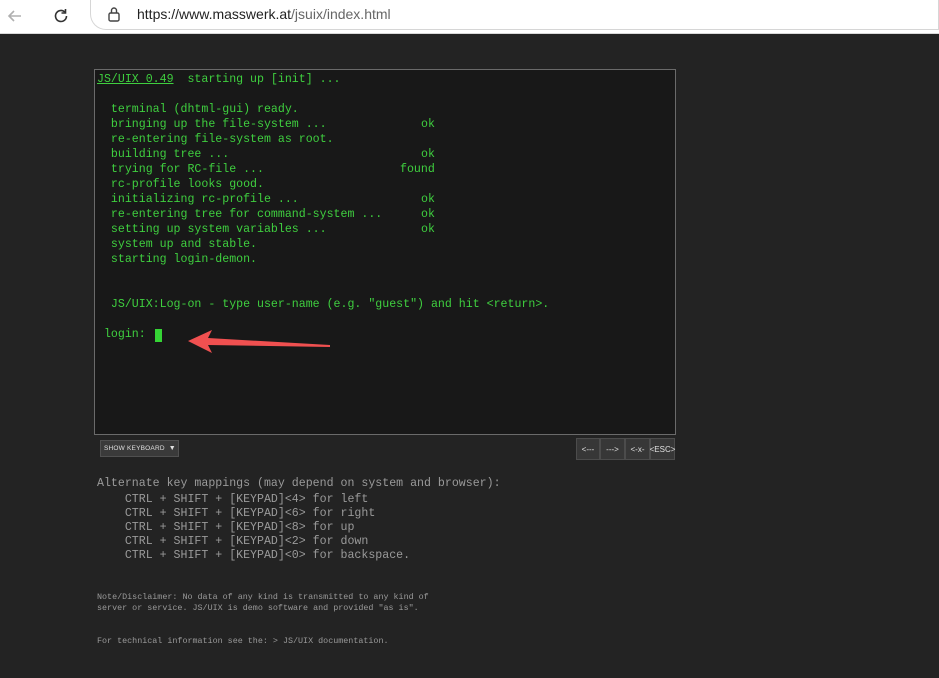 This screenshot has height=678, width=939. What do you see at coordinates (215, 139) in the screenshot?
I see `terminal-line: re-entering file-system as root.` at bounding box center [215, 139].